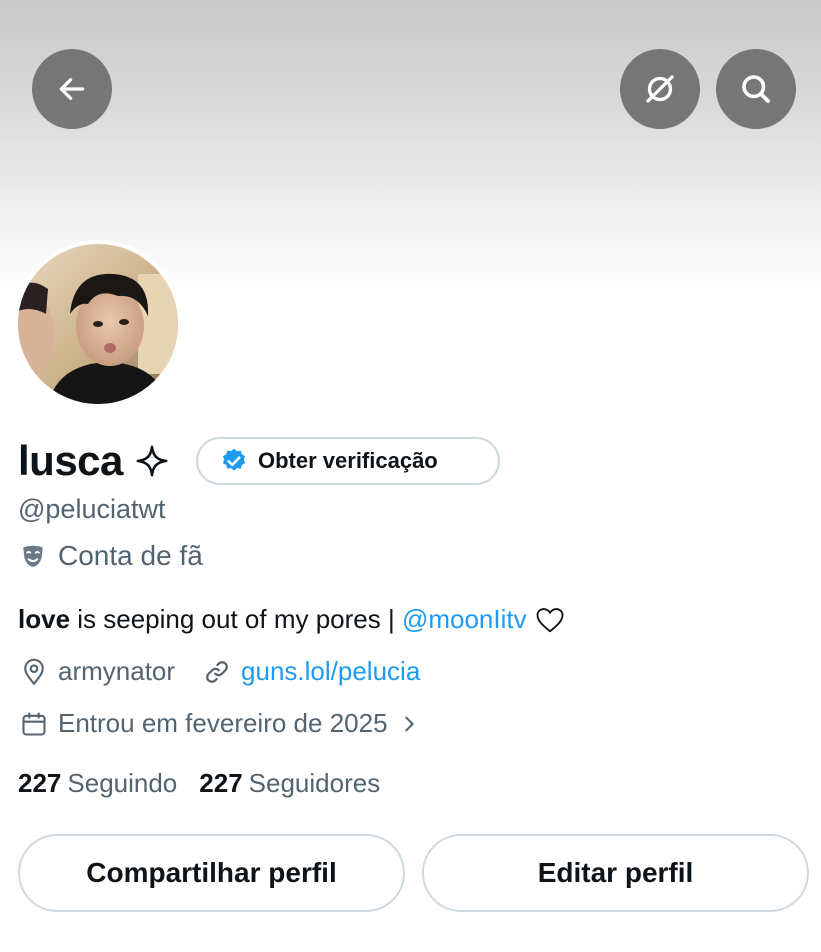 This screenshot has height=952, width=821. I want to click on following-label: Seguindo, so click(122, 783).